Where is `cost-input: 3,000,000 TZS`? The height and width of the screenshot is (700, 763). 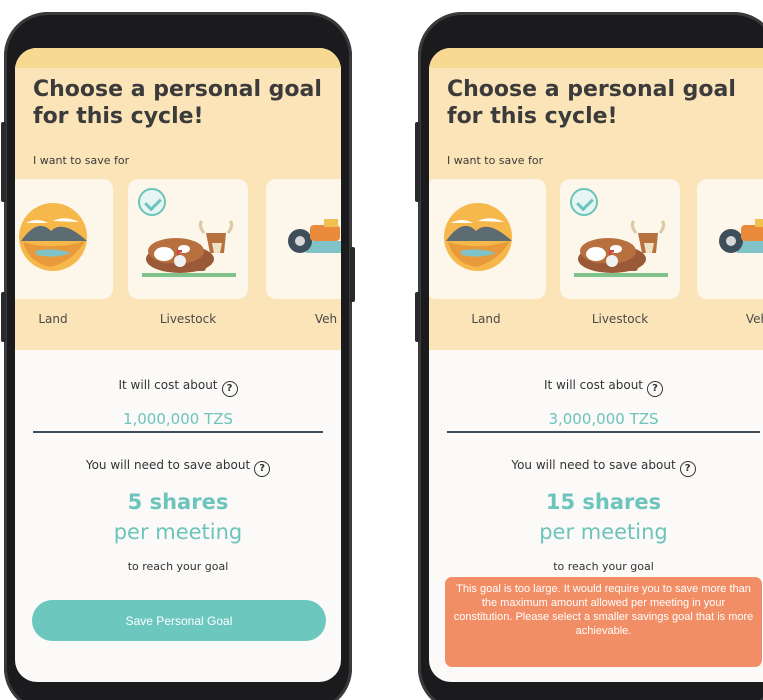
cost-input: 3,000,000 TZS is located at coordinates (596, 419).